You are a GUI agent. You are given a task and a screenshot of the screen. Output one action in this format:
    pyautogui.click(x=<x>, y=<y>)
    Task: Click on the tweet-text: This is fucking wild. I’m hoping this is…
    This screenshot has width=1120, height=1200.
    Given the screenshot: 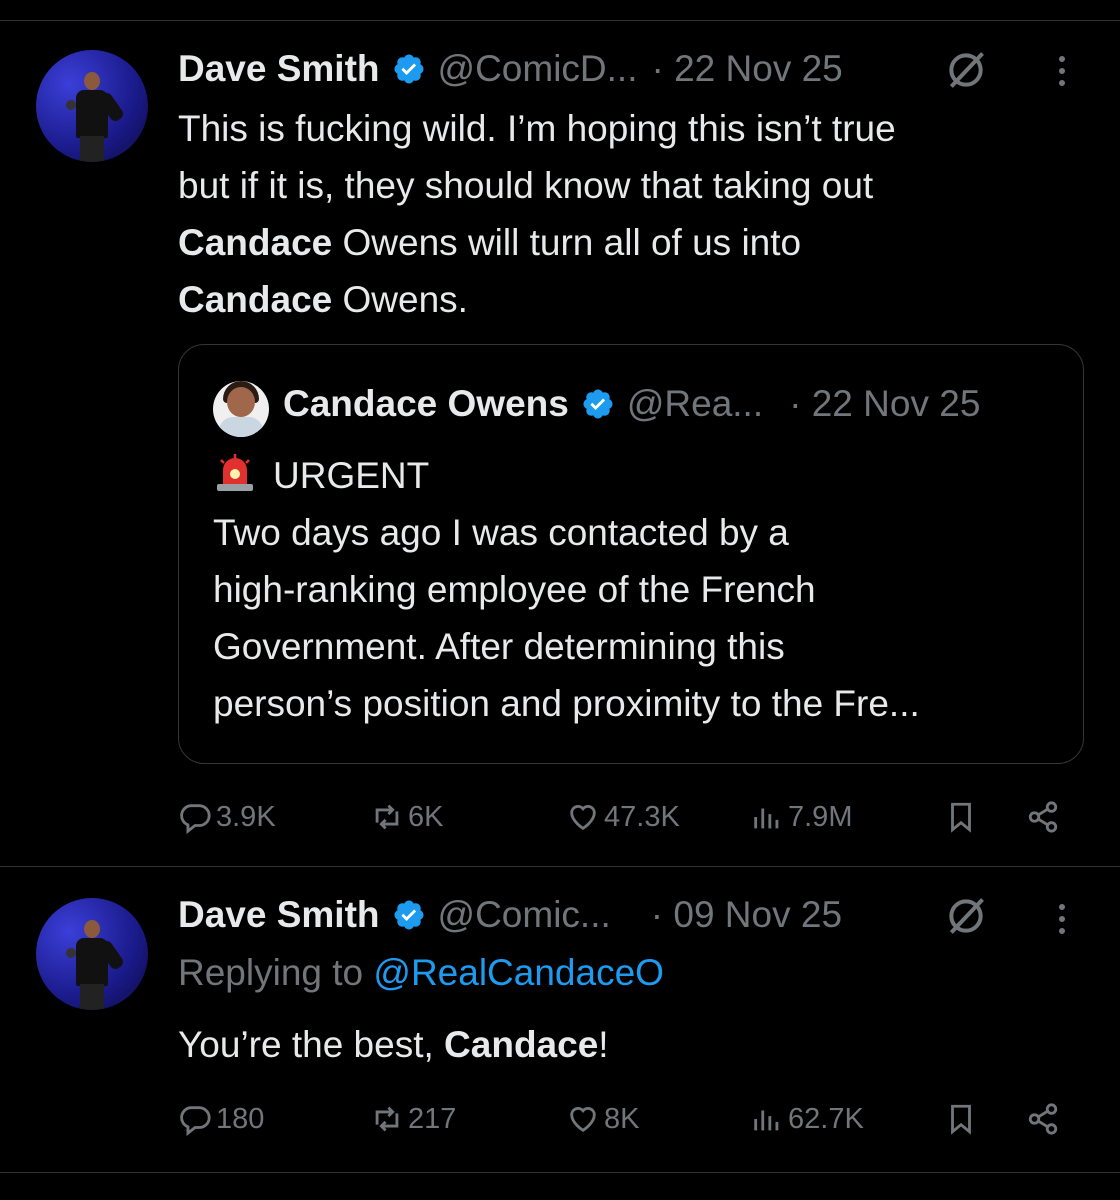 What is the action you would take?
    pyautogui.click(x=537, y=214)
    